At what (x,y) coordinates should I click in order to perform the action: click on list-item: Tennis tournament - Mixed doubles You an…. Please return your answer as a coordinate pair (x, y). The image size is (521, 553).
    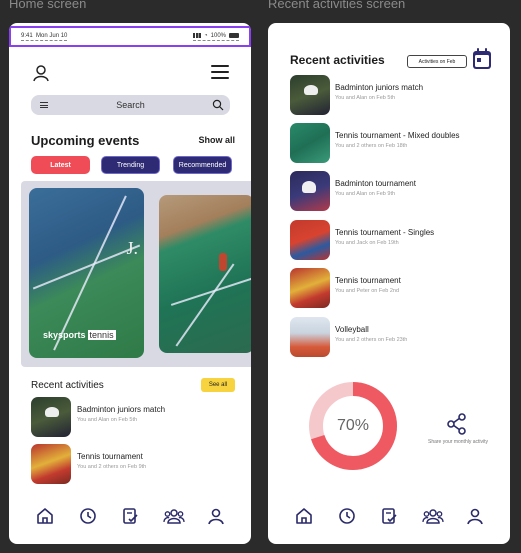
    Looking at the image, I should click on (390, 143).